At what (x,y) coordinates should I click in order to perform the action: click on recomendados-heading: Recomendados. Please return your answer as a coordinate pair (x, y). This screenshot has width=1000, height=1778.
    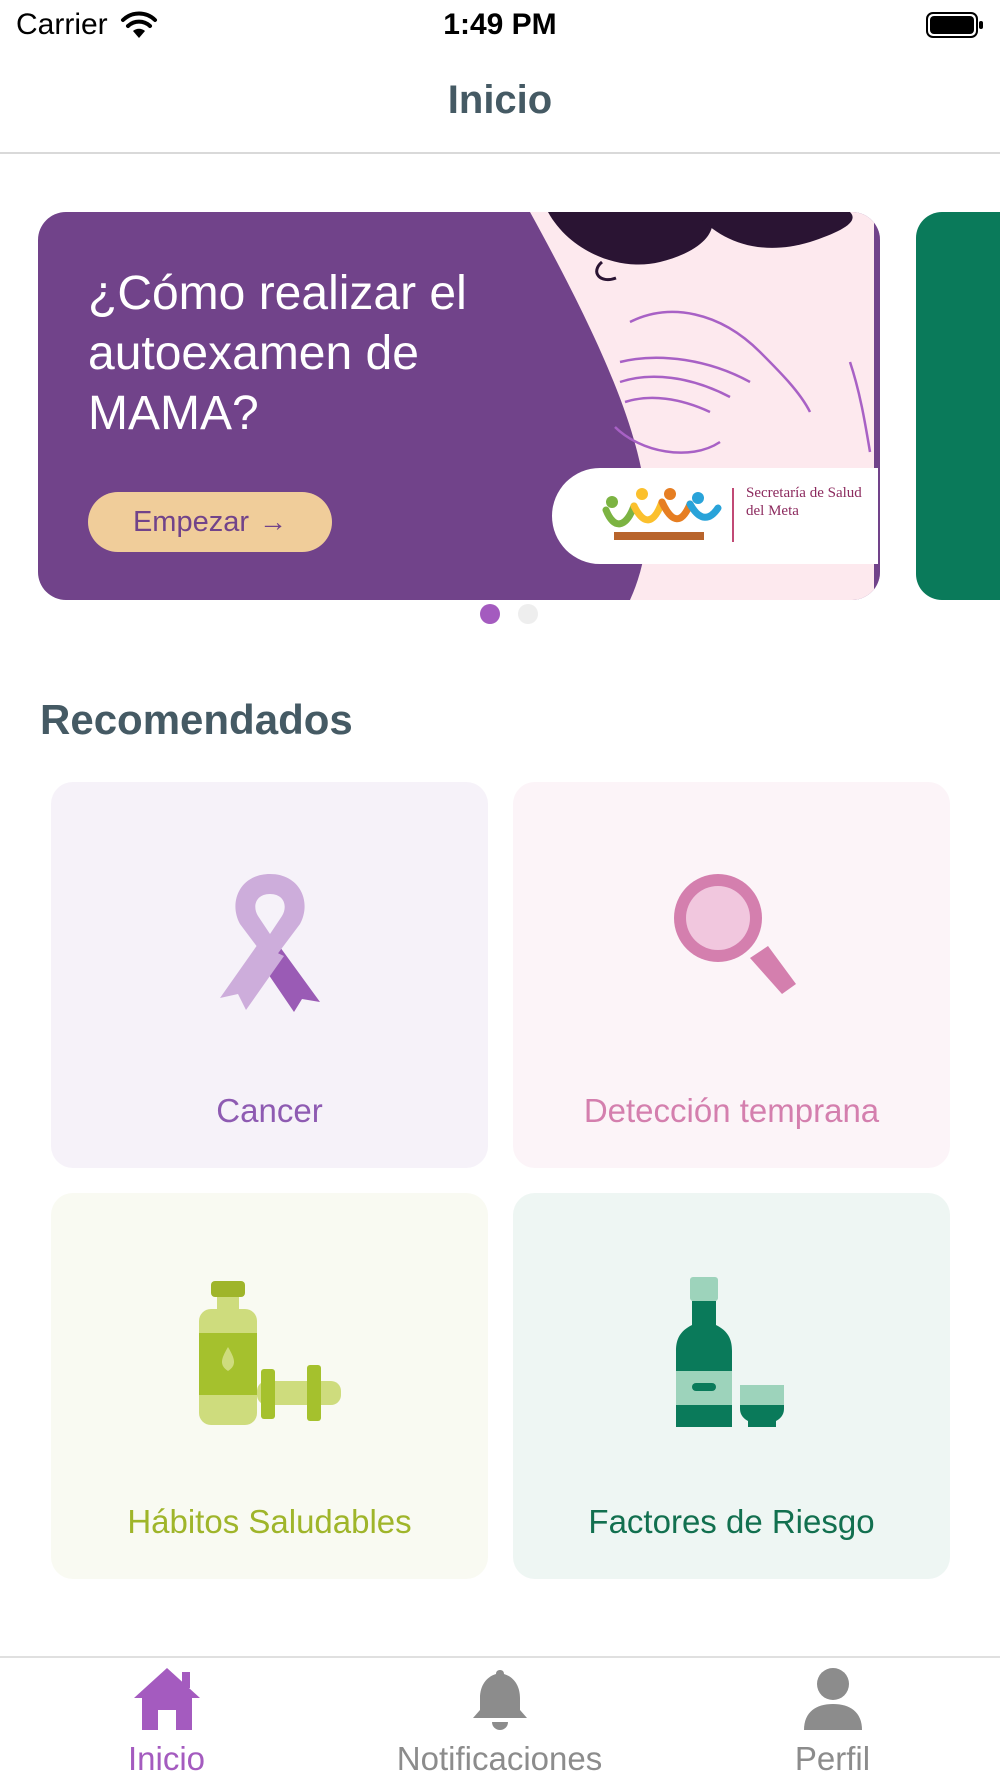
    Looking at the image, I should click on (196, 719).